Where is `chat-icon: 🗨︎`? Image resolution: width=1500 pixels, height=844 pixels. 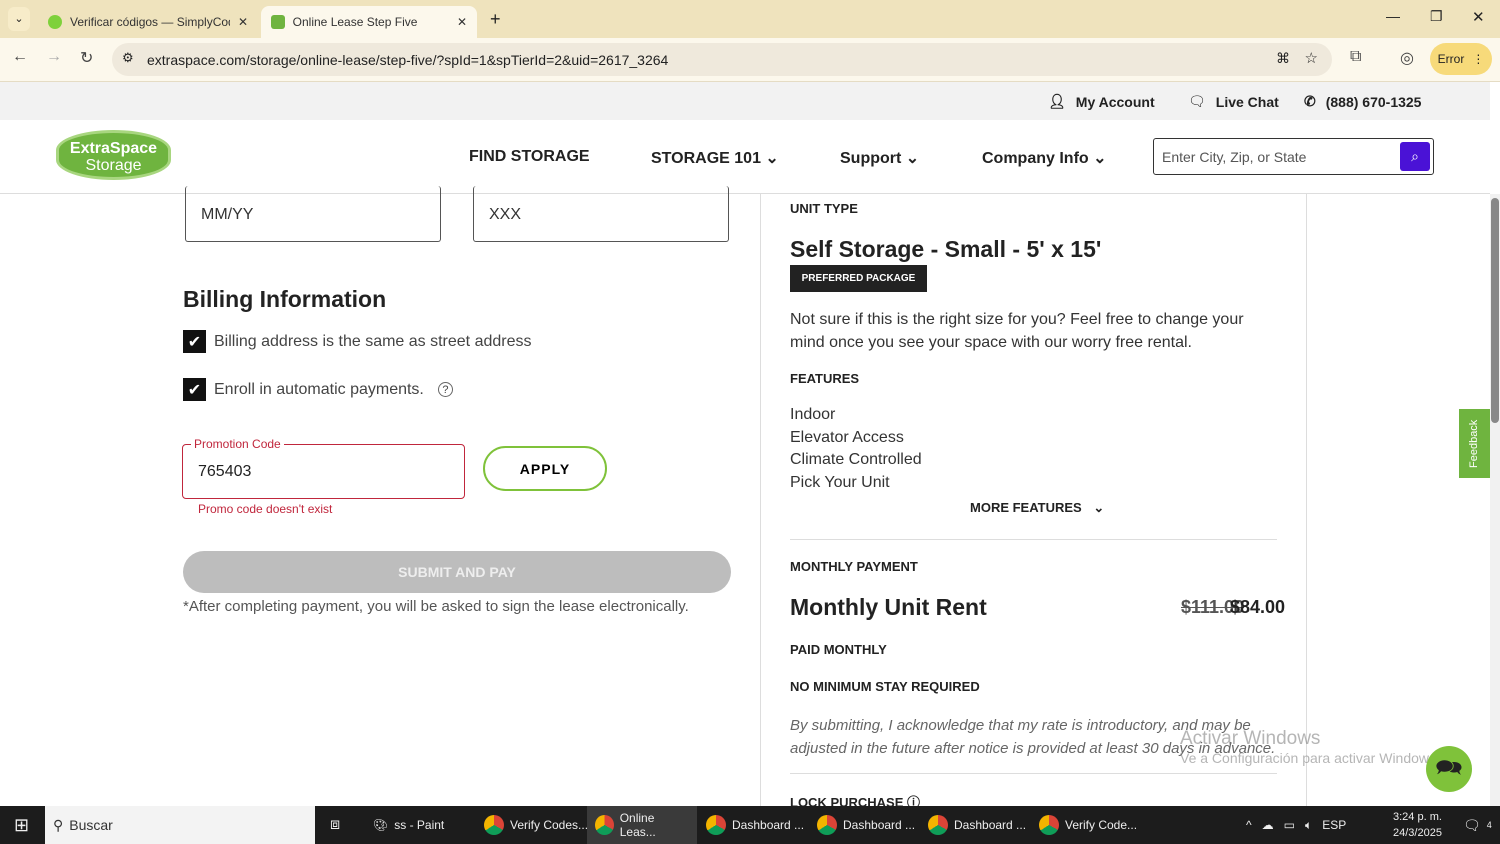 chat-icon: 🗨︎ is located at coordinates (1197, 101).